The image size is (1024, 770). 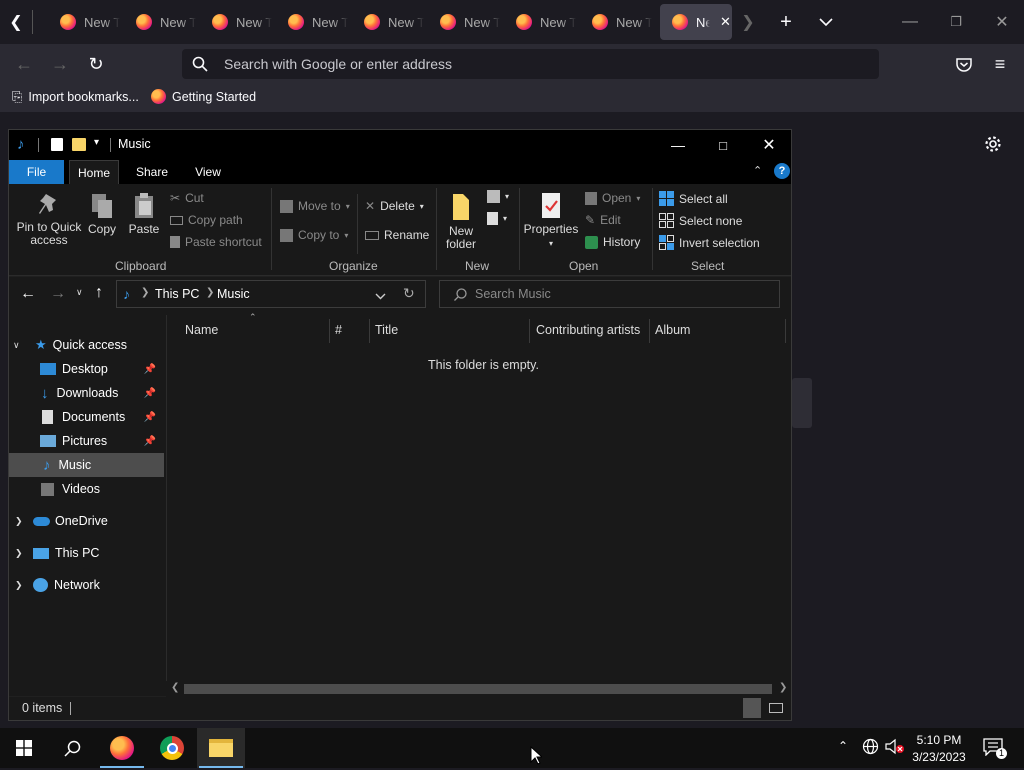 I want to click on column-header-name: Name, so click(x=201, y=330).